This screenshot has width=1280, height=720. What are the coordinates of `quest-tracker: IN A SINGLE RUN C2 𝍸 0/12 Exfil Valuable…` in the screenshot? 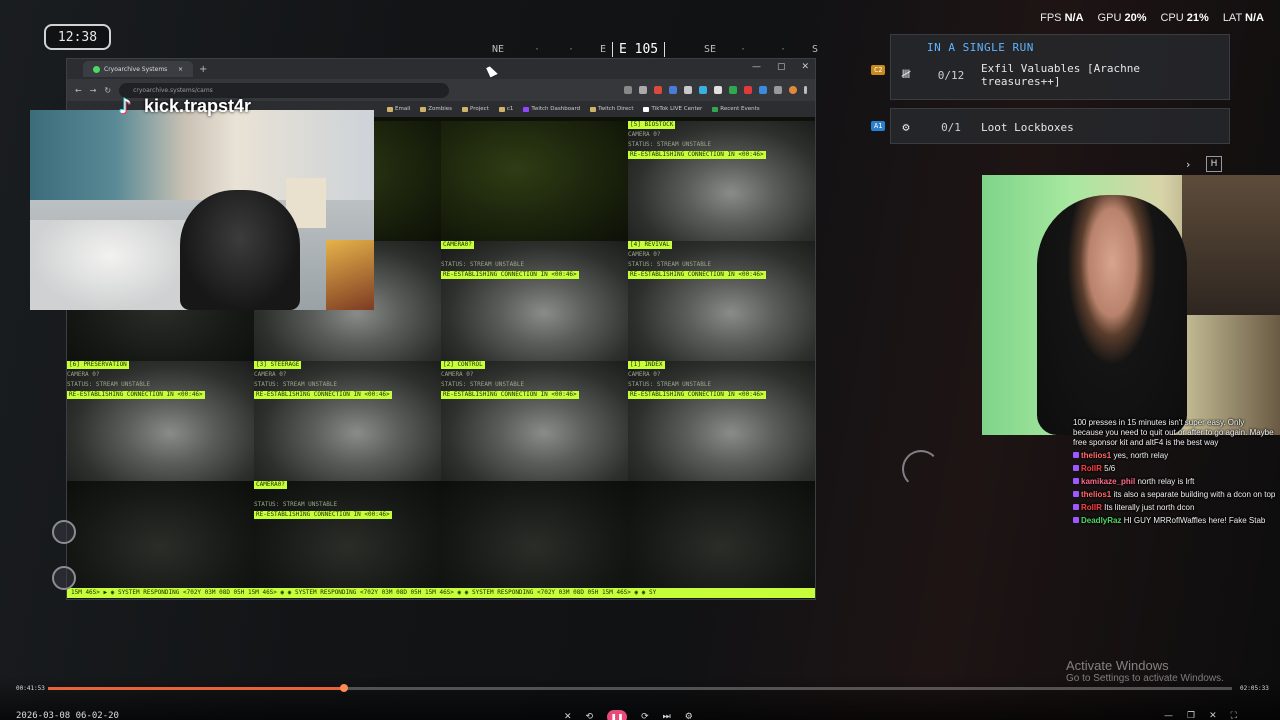 It's located at (1050, 103).